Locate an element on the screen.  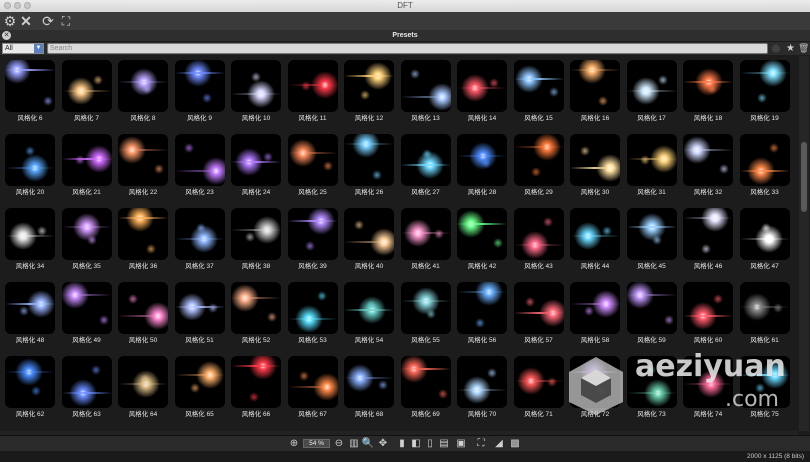
preset-tile: 风格化 28 is located at coordinates (482, 166).